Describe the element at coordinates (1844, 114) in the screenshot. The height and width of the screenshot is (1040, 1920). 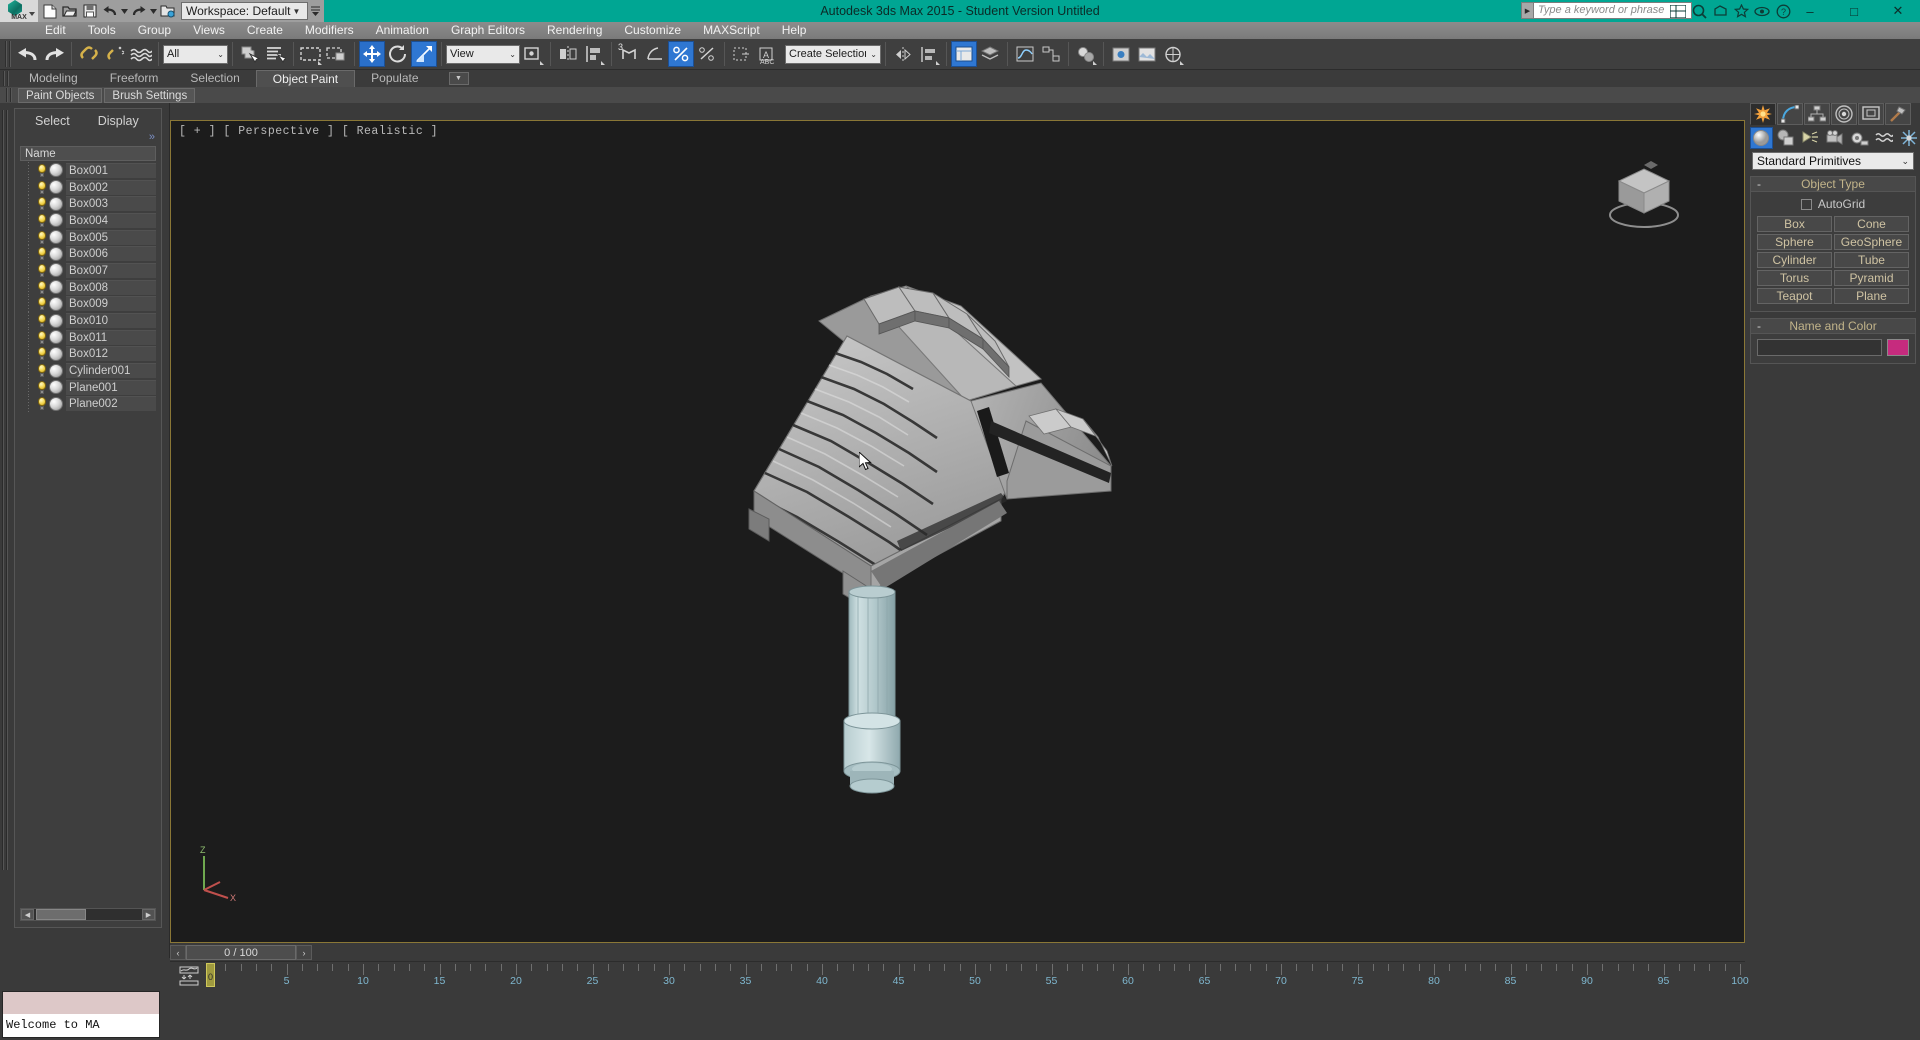
I see `motion-tab` at that location.